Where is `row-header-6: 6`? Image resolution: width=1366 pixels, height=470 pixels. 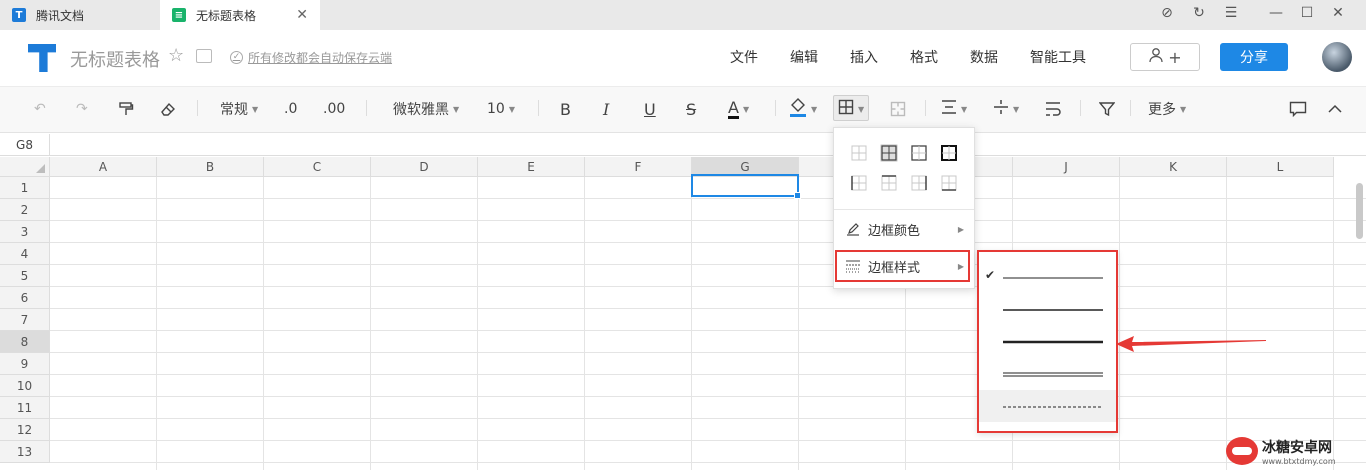 row-header-6: 6 is located at coordinates (25, 298).